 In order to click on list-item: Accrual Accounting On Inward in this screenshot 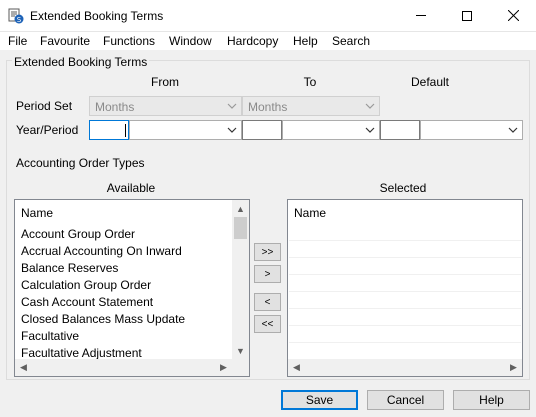, I will do `click(101, 251)`.